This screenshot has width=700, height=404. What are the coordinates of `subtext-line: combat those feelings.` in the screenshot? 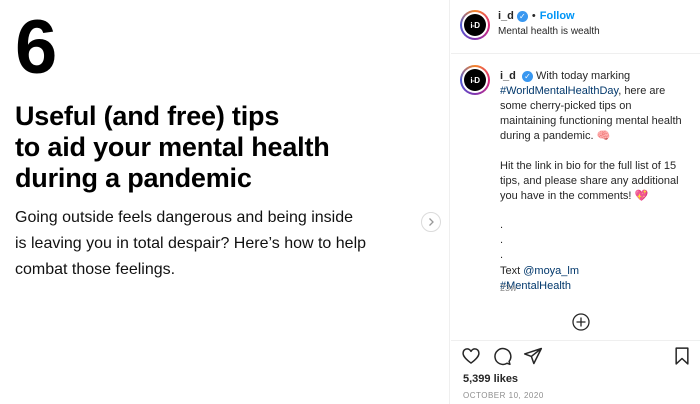 It's located at (95, 269).